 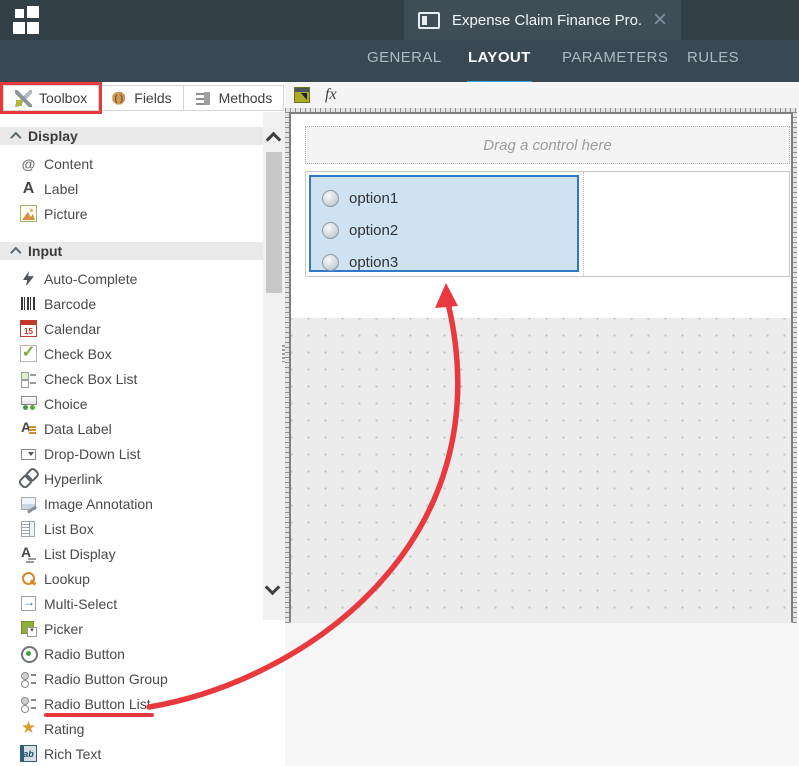 What do you see at coordinates (28, 528) in the screenshot?
I see `list-box-icon` at bounding box center [28, 528].